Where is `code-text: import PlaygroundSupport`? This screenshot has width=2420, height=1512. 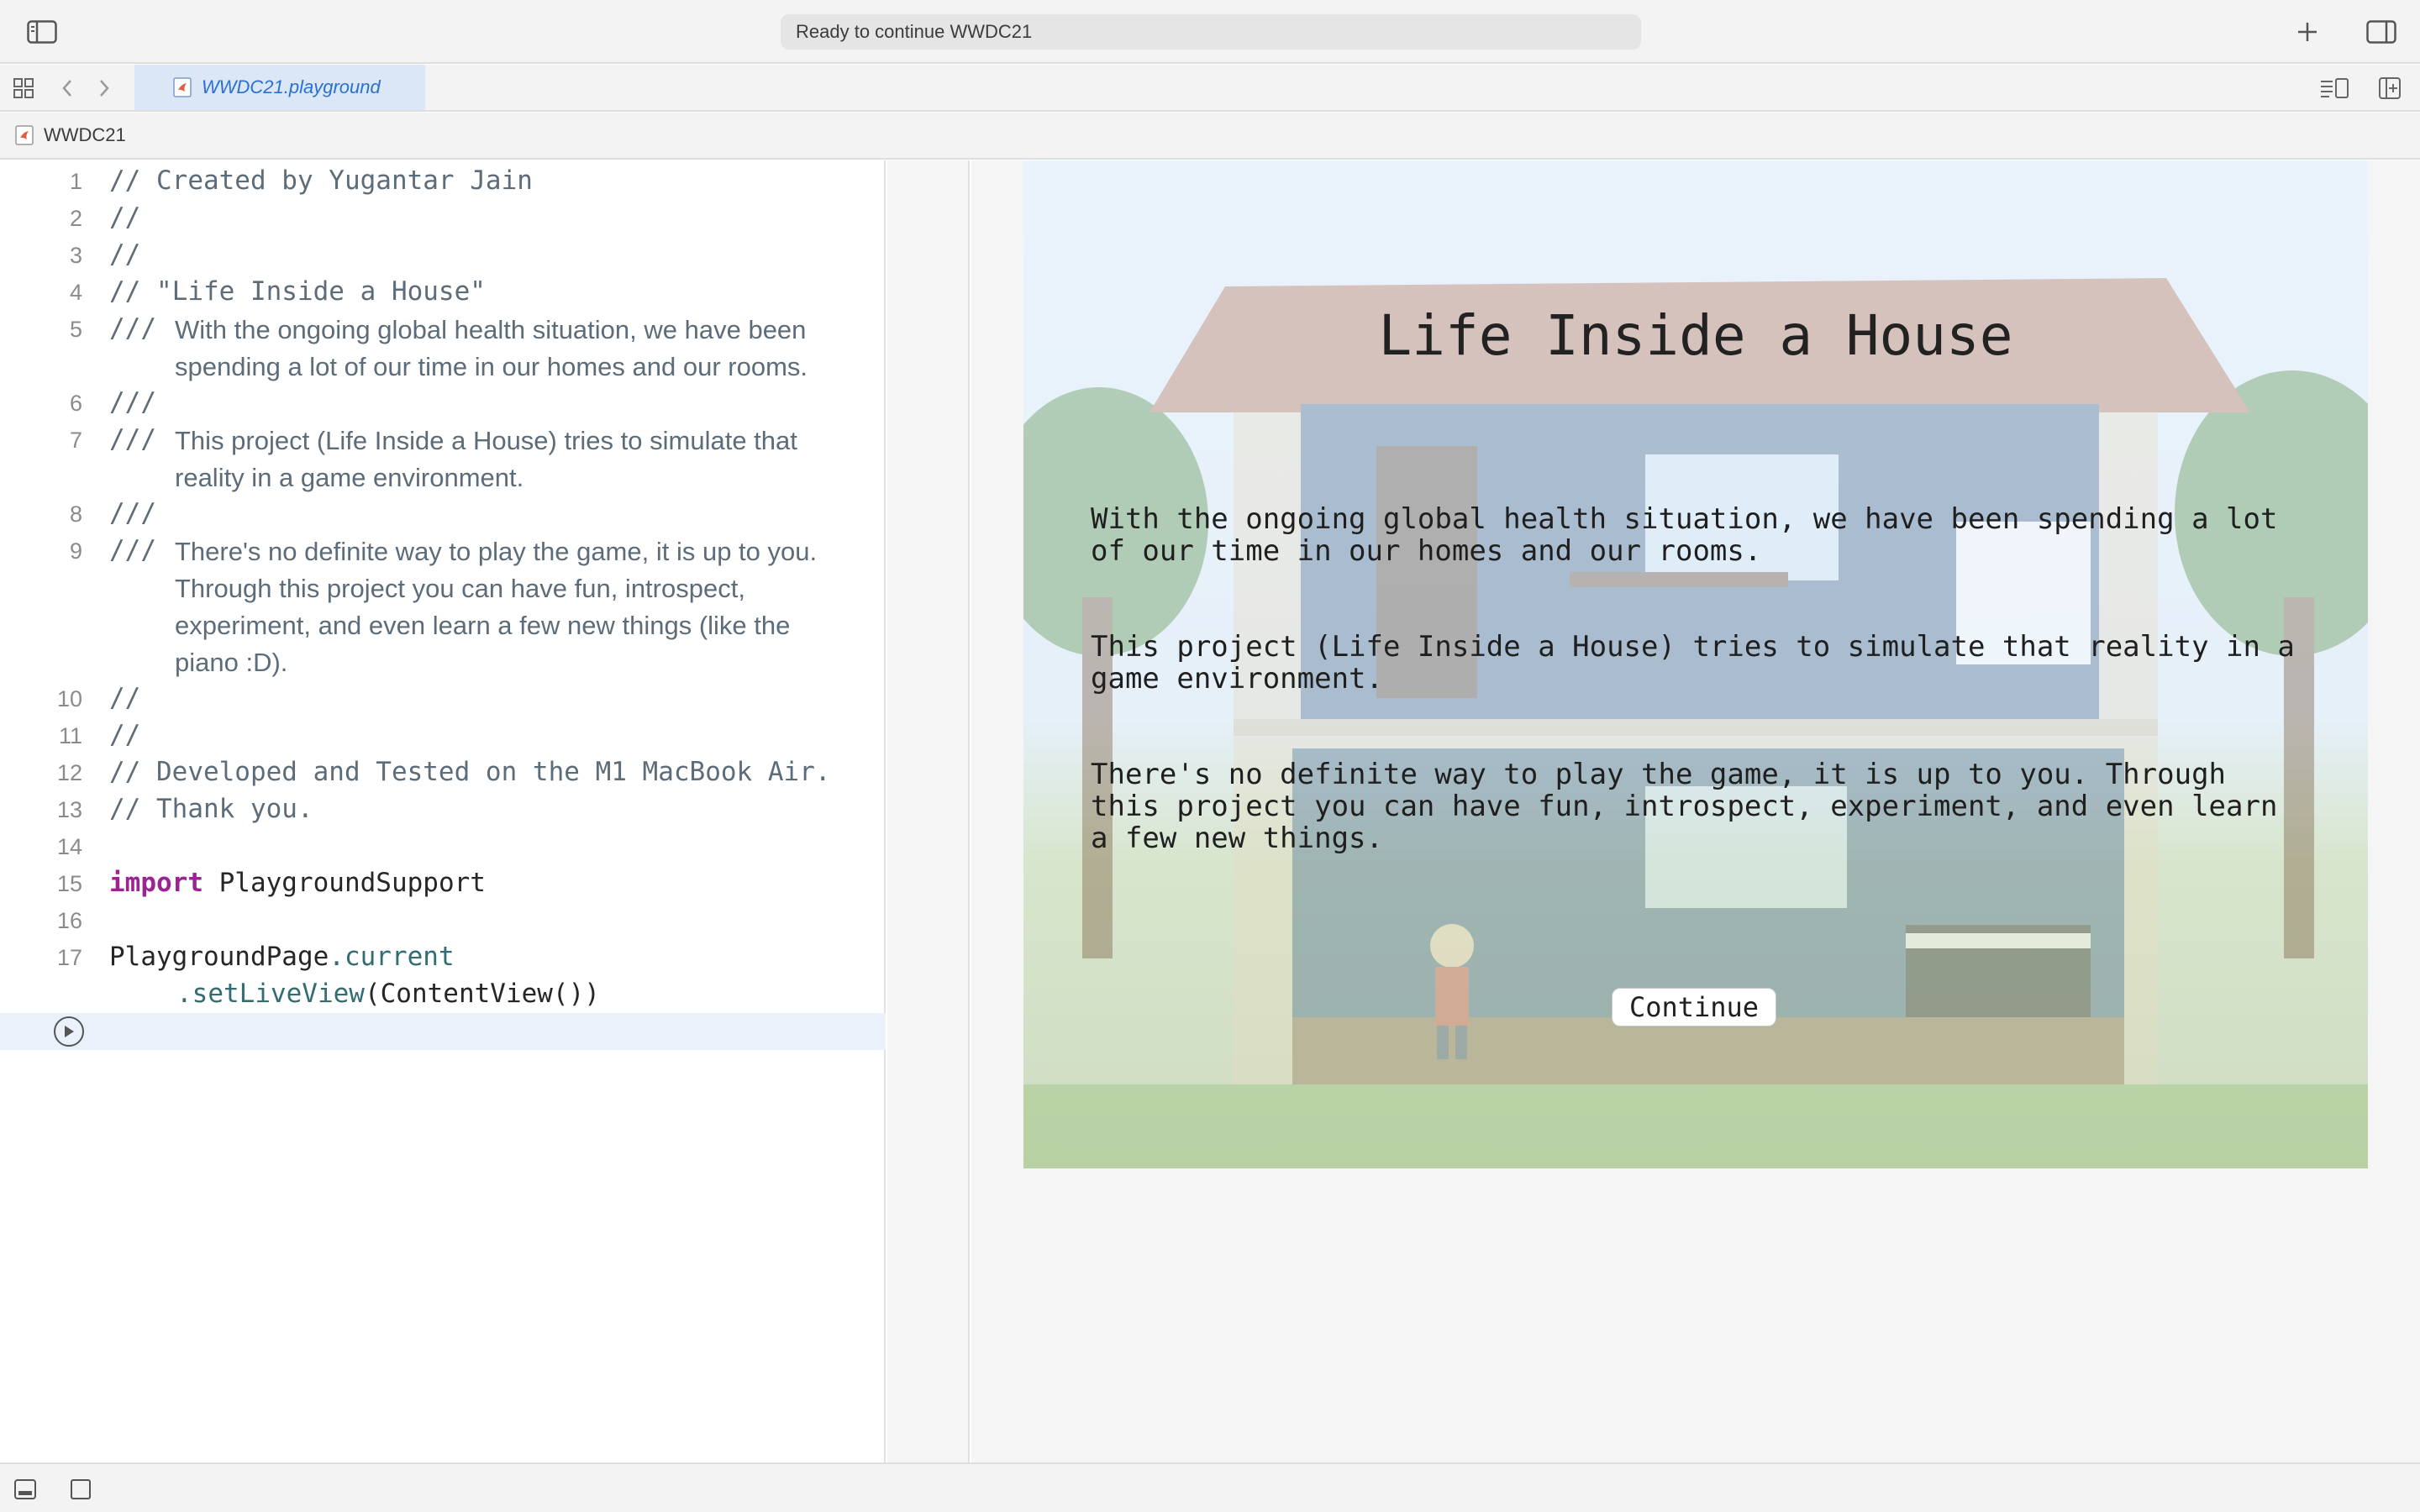 code-text: import PlaygroundSupport is located at coordinates (298, 883).